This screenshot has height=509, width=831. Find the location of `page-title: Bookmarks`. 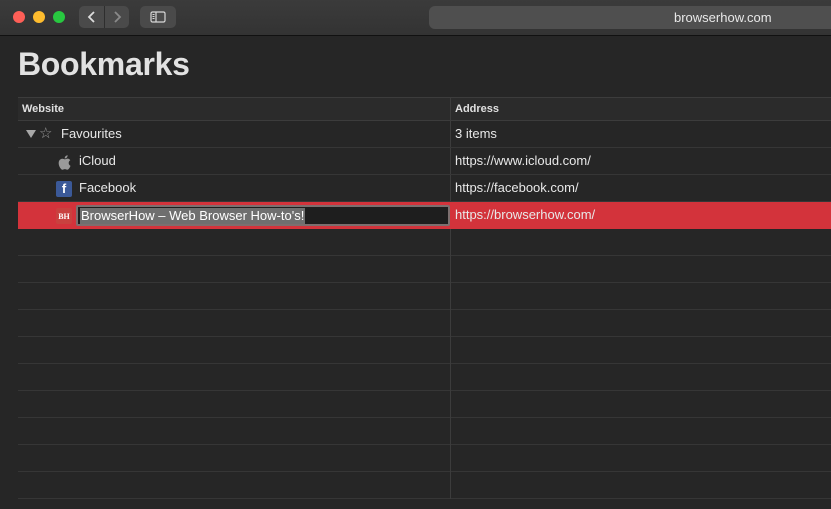

page-title: Bookmarks is located at coordinates (104, 64).